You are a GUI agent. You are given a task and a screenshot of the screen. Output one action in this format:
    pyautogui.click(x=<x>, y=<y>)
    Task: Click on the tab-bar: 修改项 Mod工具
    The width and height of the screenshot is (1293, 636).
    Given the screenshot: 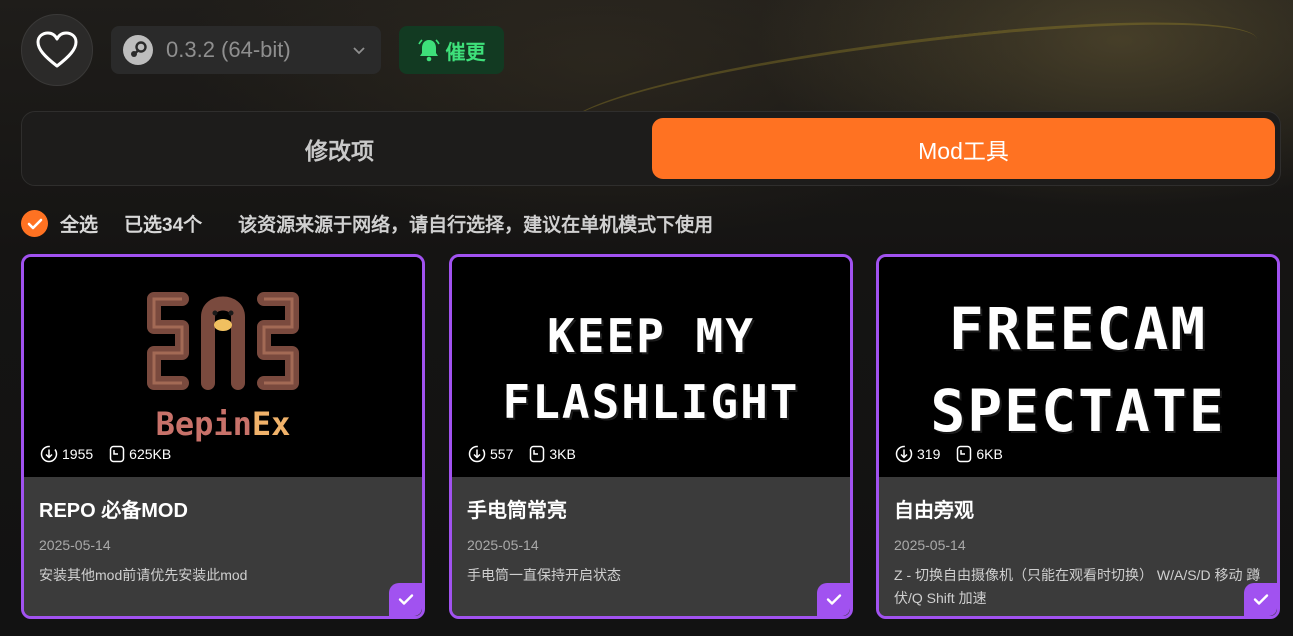 What is the action you would take?
    pyautogui.click(x=651, y=148)
    